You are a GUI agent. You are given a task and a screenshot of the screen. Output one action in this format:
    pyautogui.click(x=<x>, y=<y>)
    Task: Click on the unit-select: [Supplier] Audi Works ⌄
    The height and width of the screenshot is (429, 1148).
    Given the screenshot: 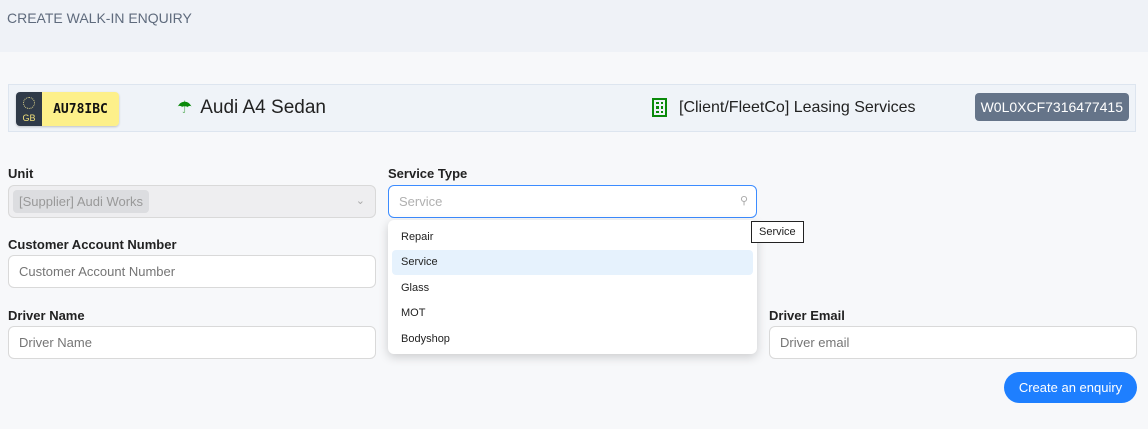 What is the action you would take?
    pyautogui.click(x=192, y=201)
    